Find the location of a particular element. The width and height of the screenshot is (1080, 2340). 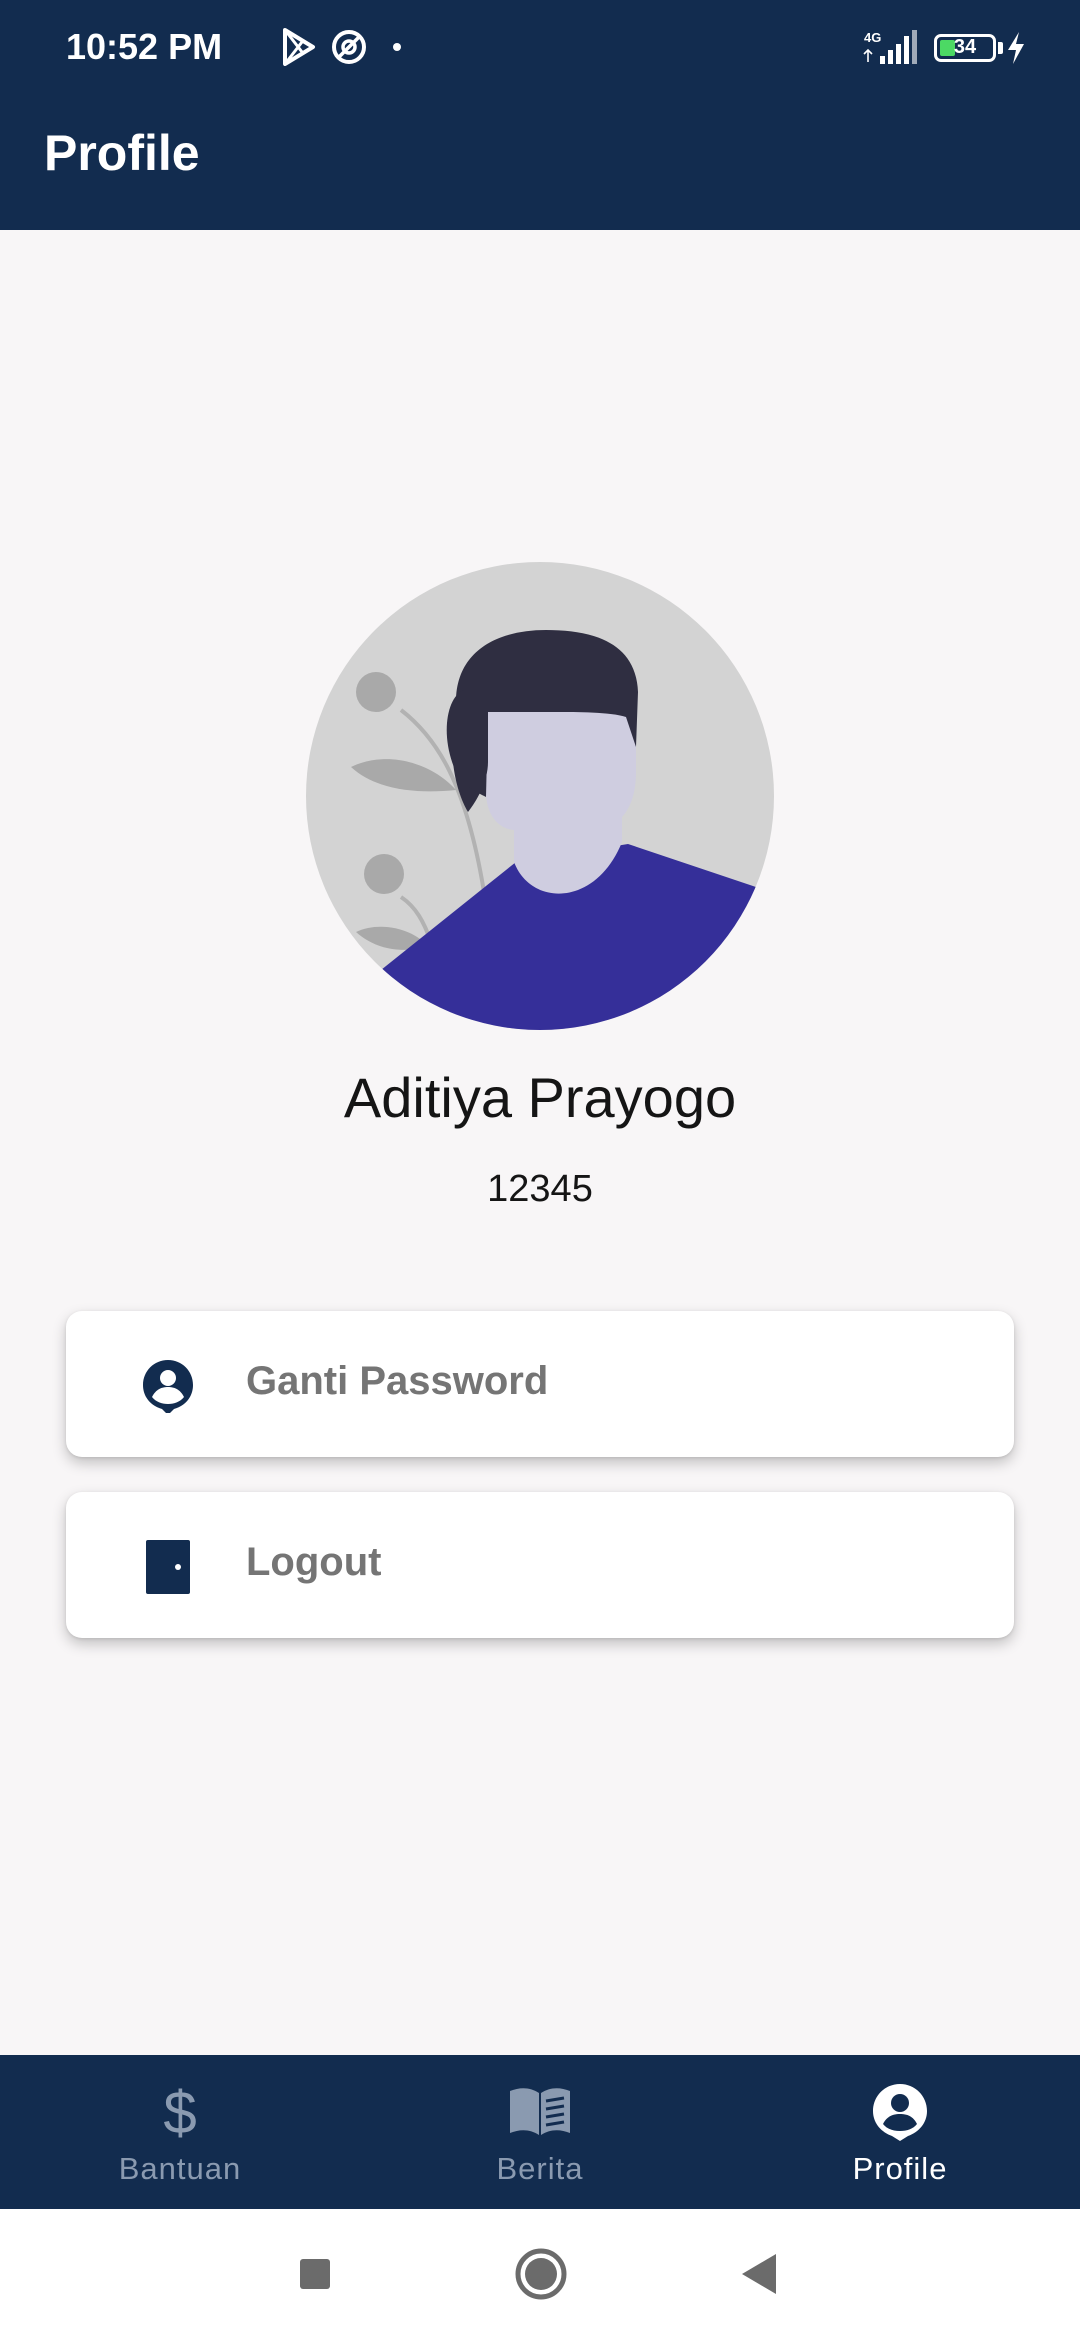

dollar-icon: $ is located at coordinates (179, 2111).